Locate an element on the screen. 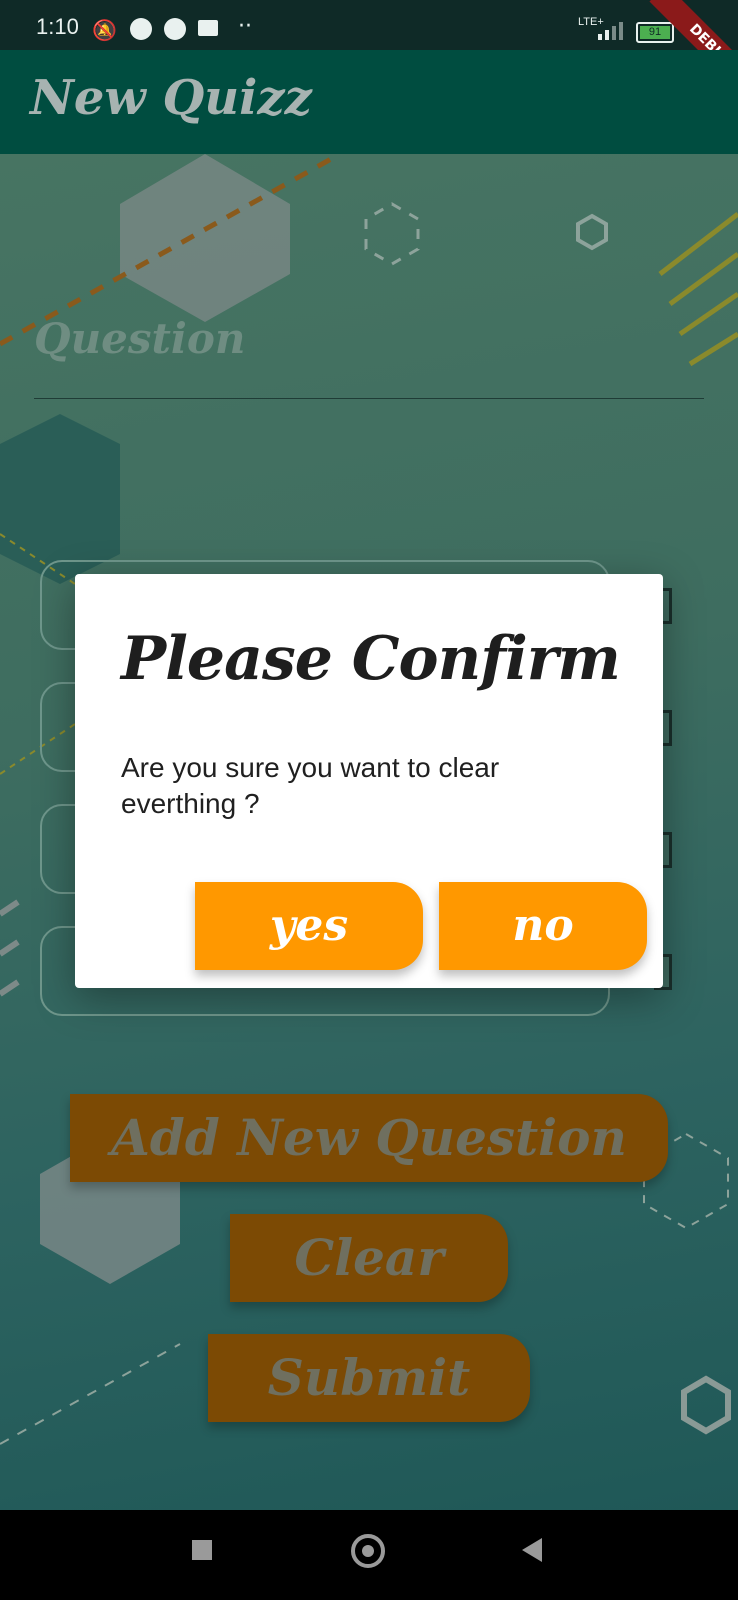 The height and width of the screenshot is (1600, 738). question-input-underline is located at coordinates (369, 398).